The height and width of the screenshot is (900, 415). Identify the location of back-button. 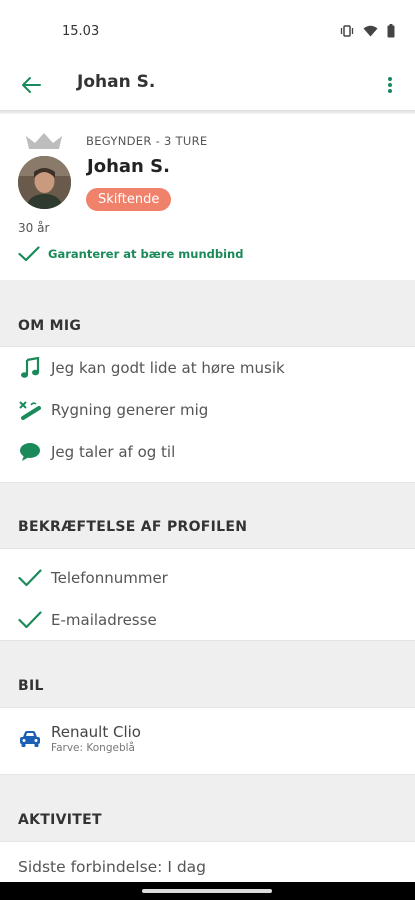
(31, 85).